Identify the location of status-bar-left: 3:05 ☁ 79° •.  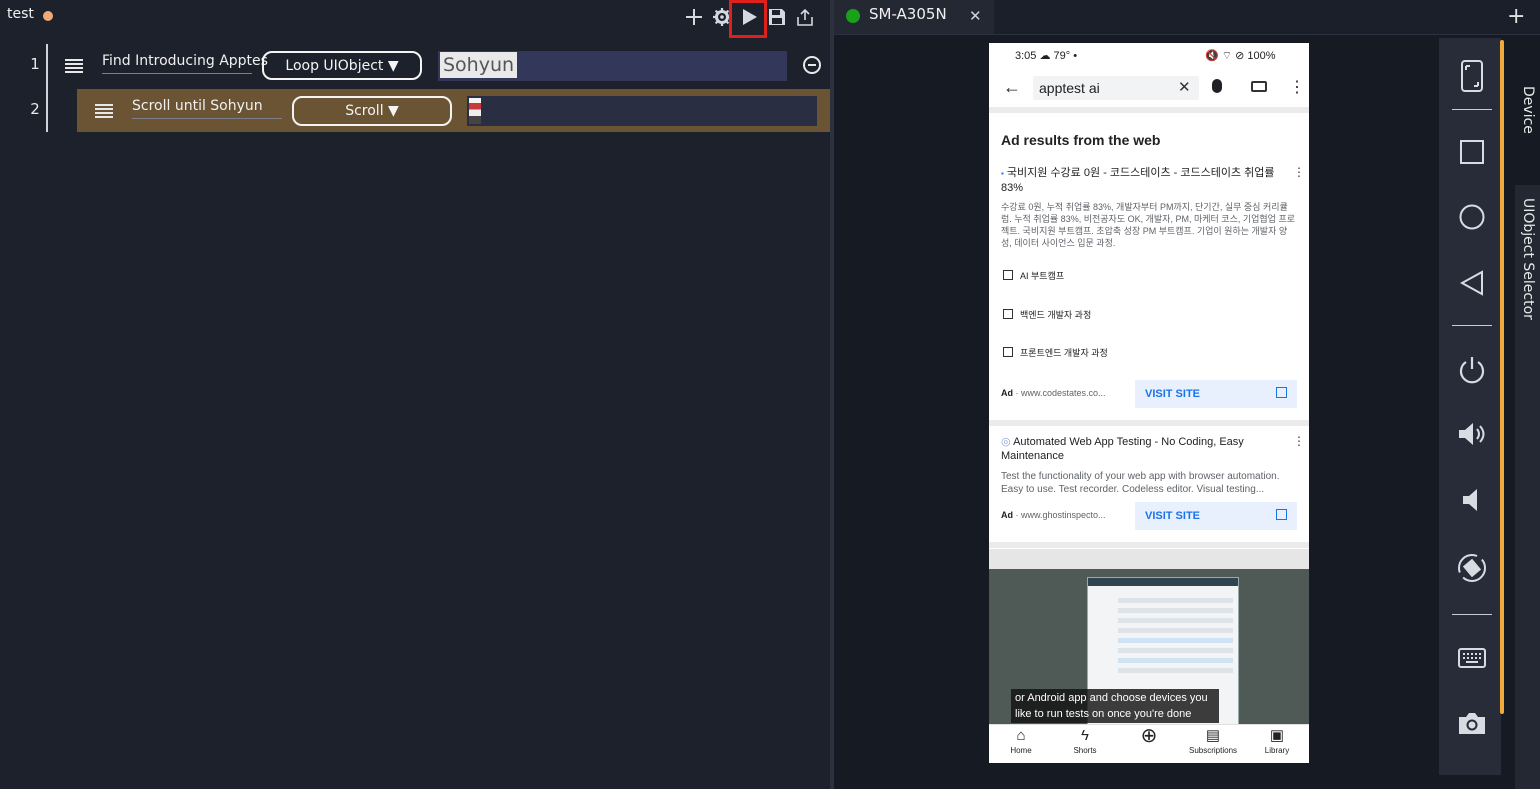
(1046, 56).